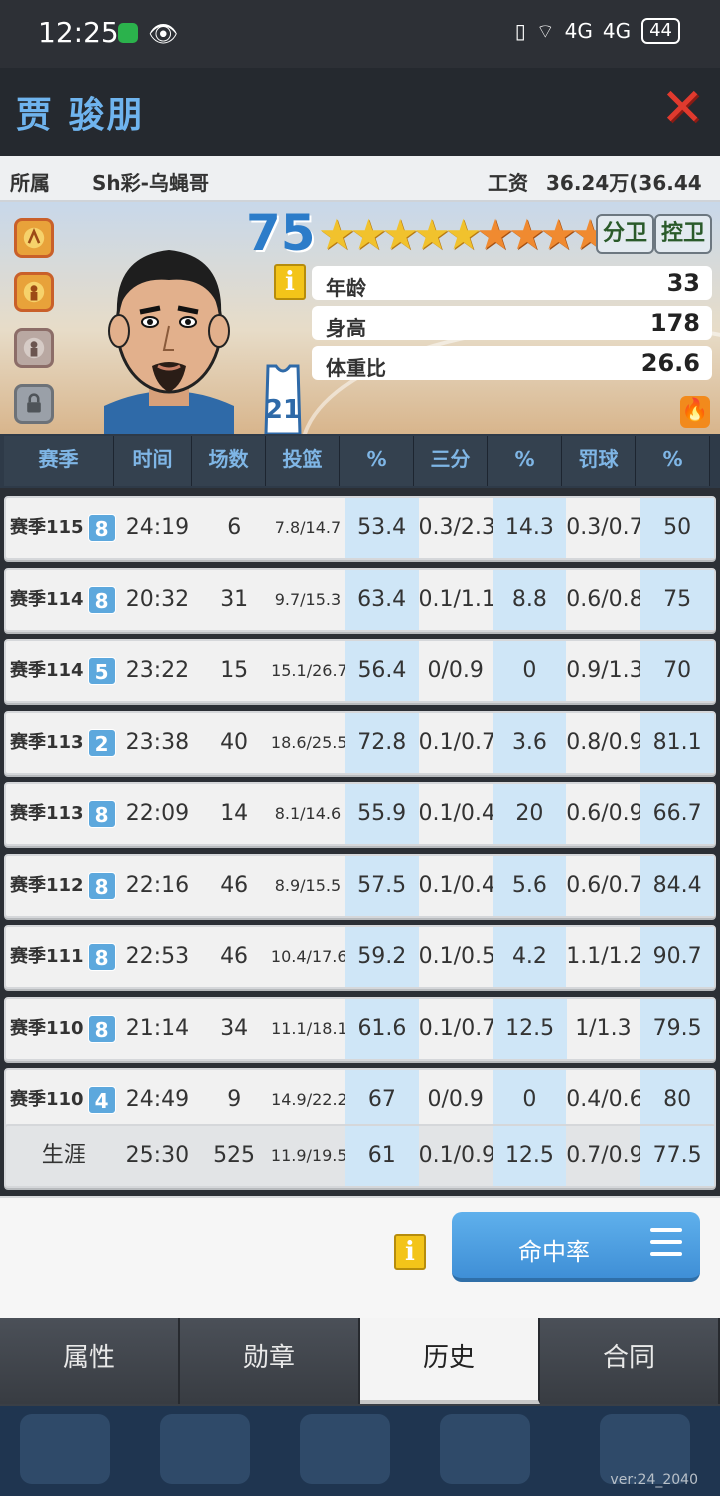 The height and width of the screenshot is (1496, 720). I want to click on footer-area: ver:24_2040, so click(360, 1451).